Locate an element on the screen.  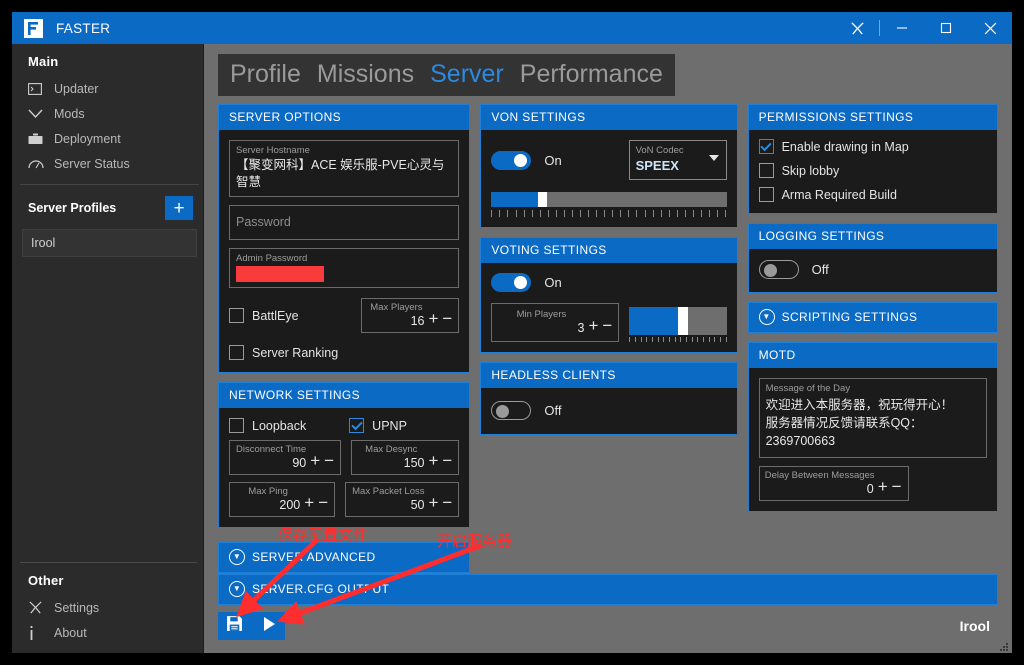
minimize-icon is located at coordinates (902, 28).